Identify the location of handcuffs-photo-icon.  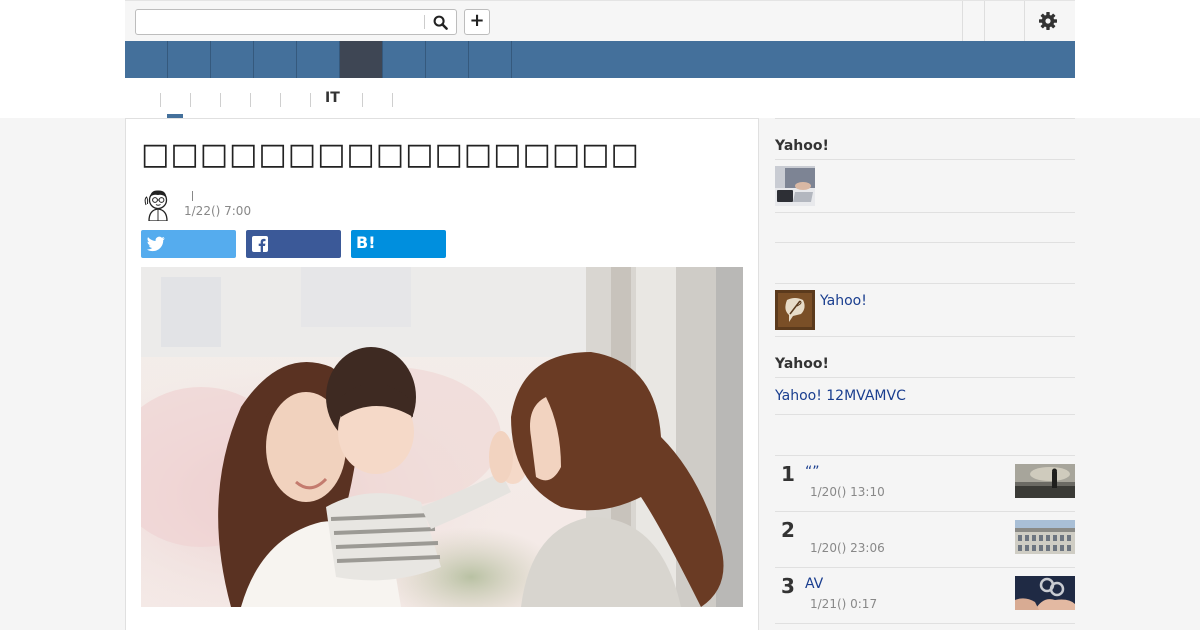
(1045, 593).